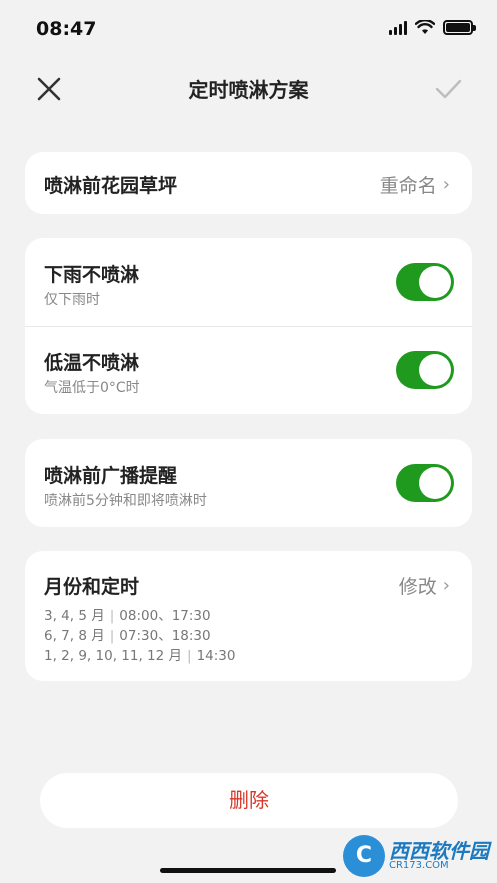 The height and width of the screenshot is (883, 497). Describe the element at coordinates (364, 856) in the screenshot. I see `watermark-icon: C` at that location.